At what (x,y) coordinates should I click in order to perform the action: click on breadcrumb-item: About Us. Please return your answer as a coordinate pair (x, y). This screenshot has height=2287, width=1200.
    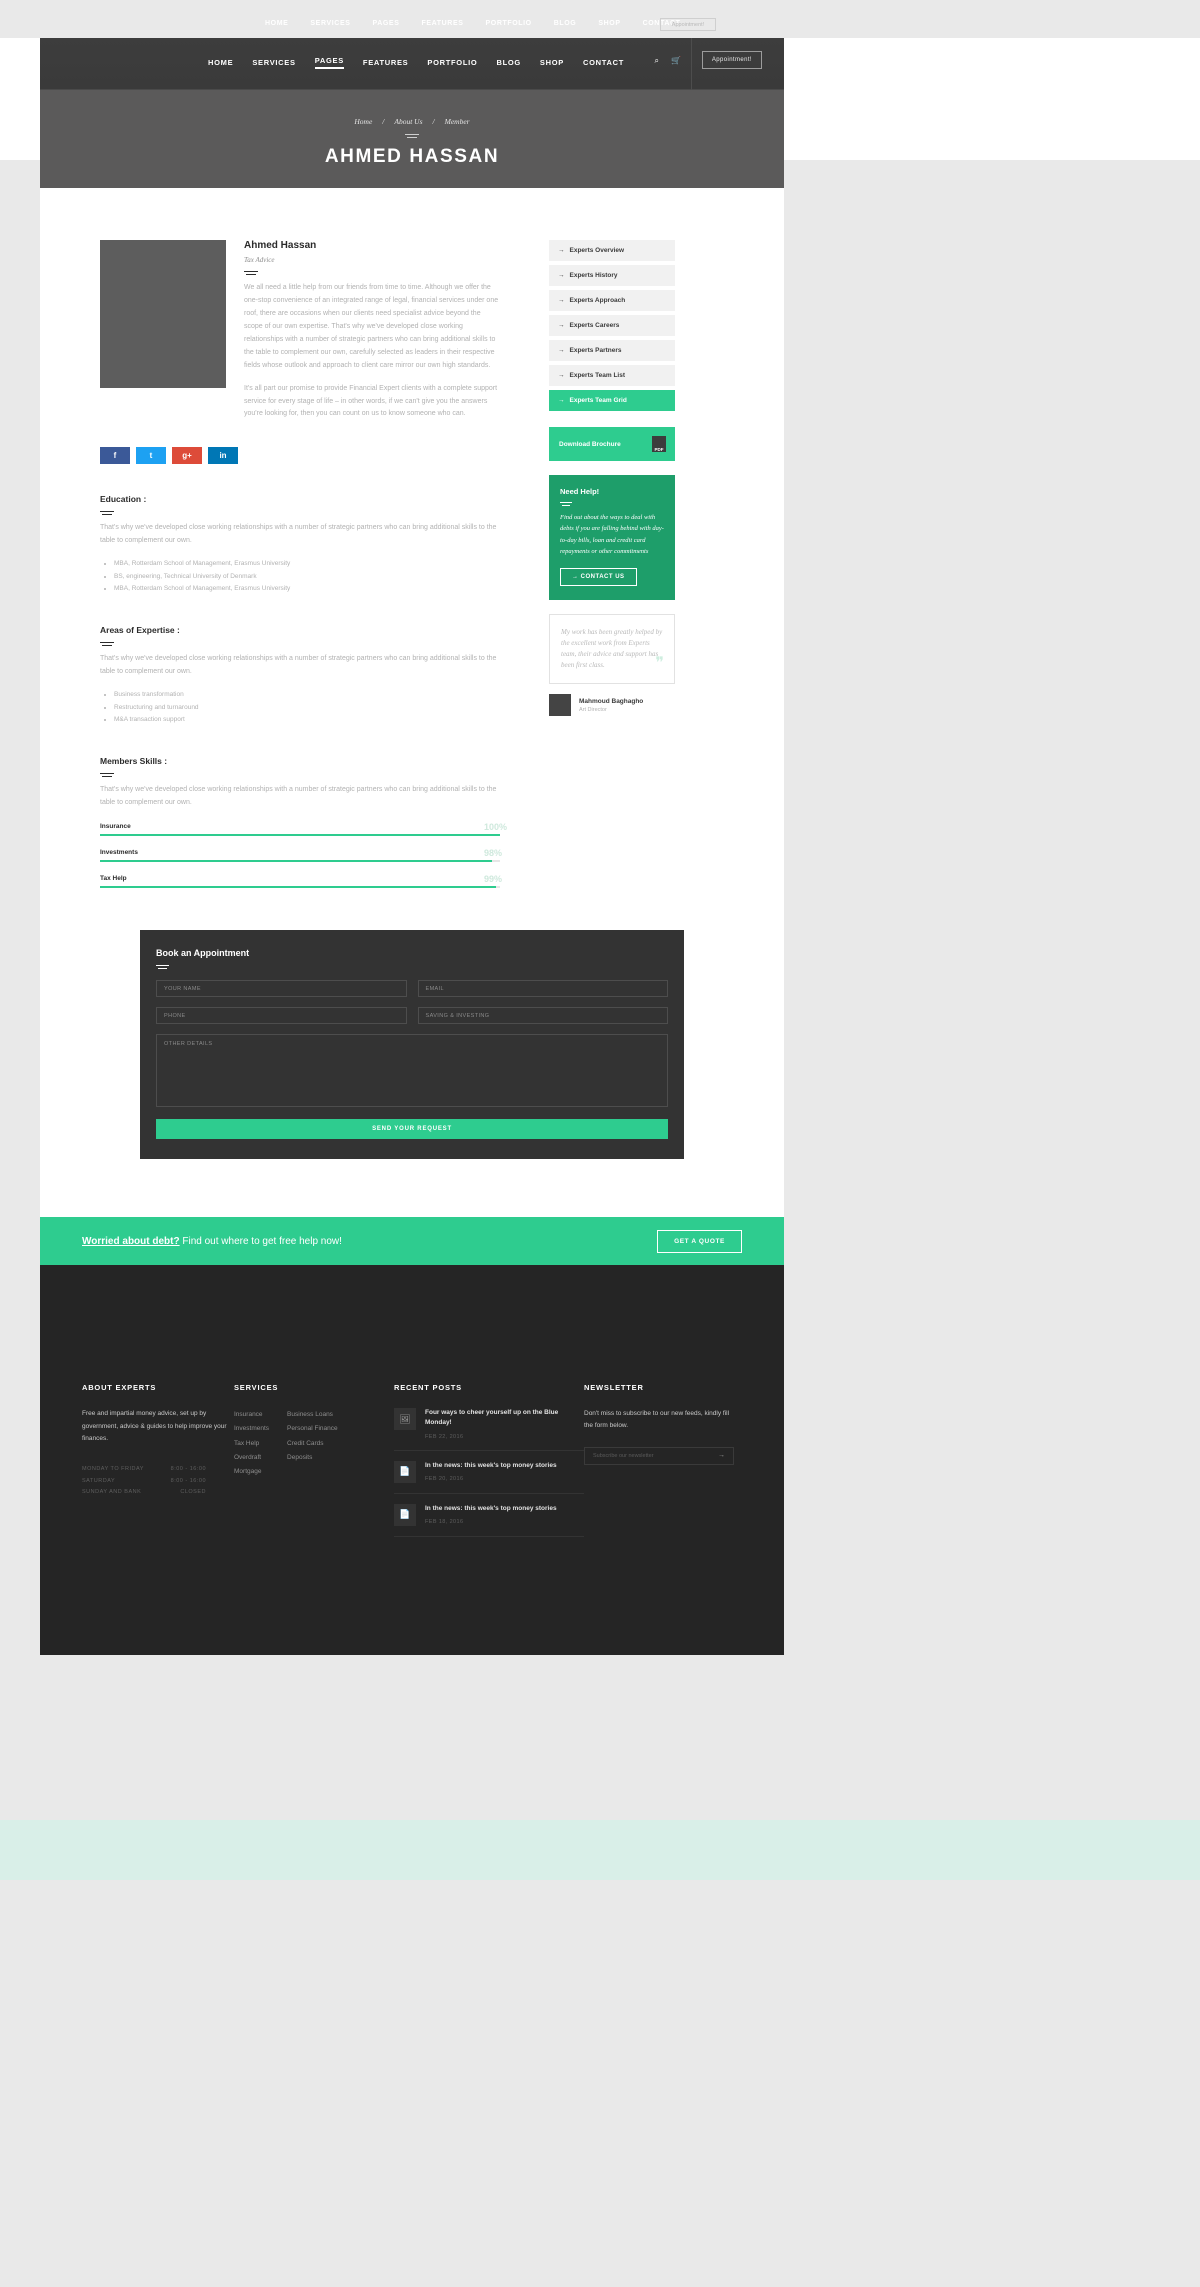
    Looking at the image, I should click on (408, 121).